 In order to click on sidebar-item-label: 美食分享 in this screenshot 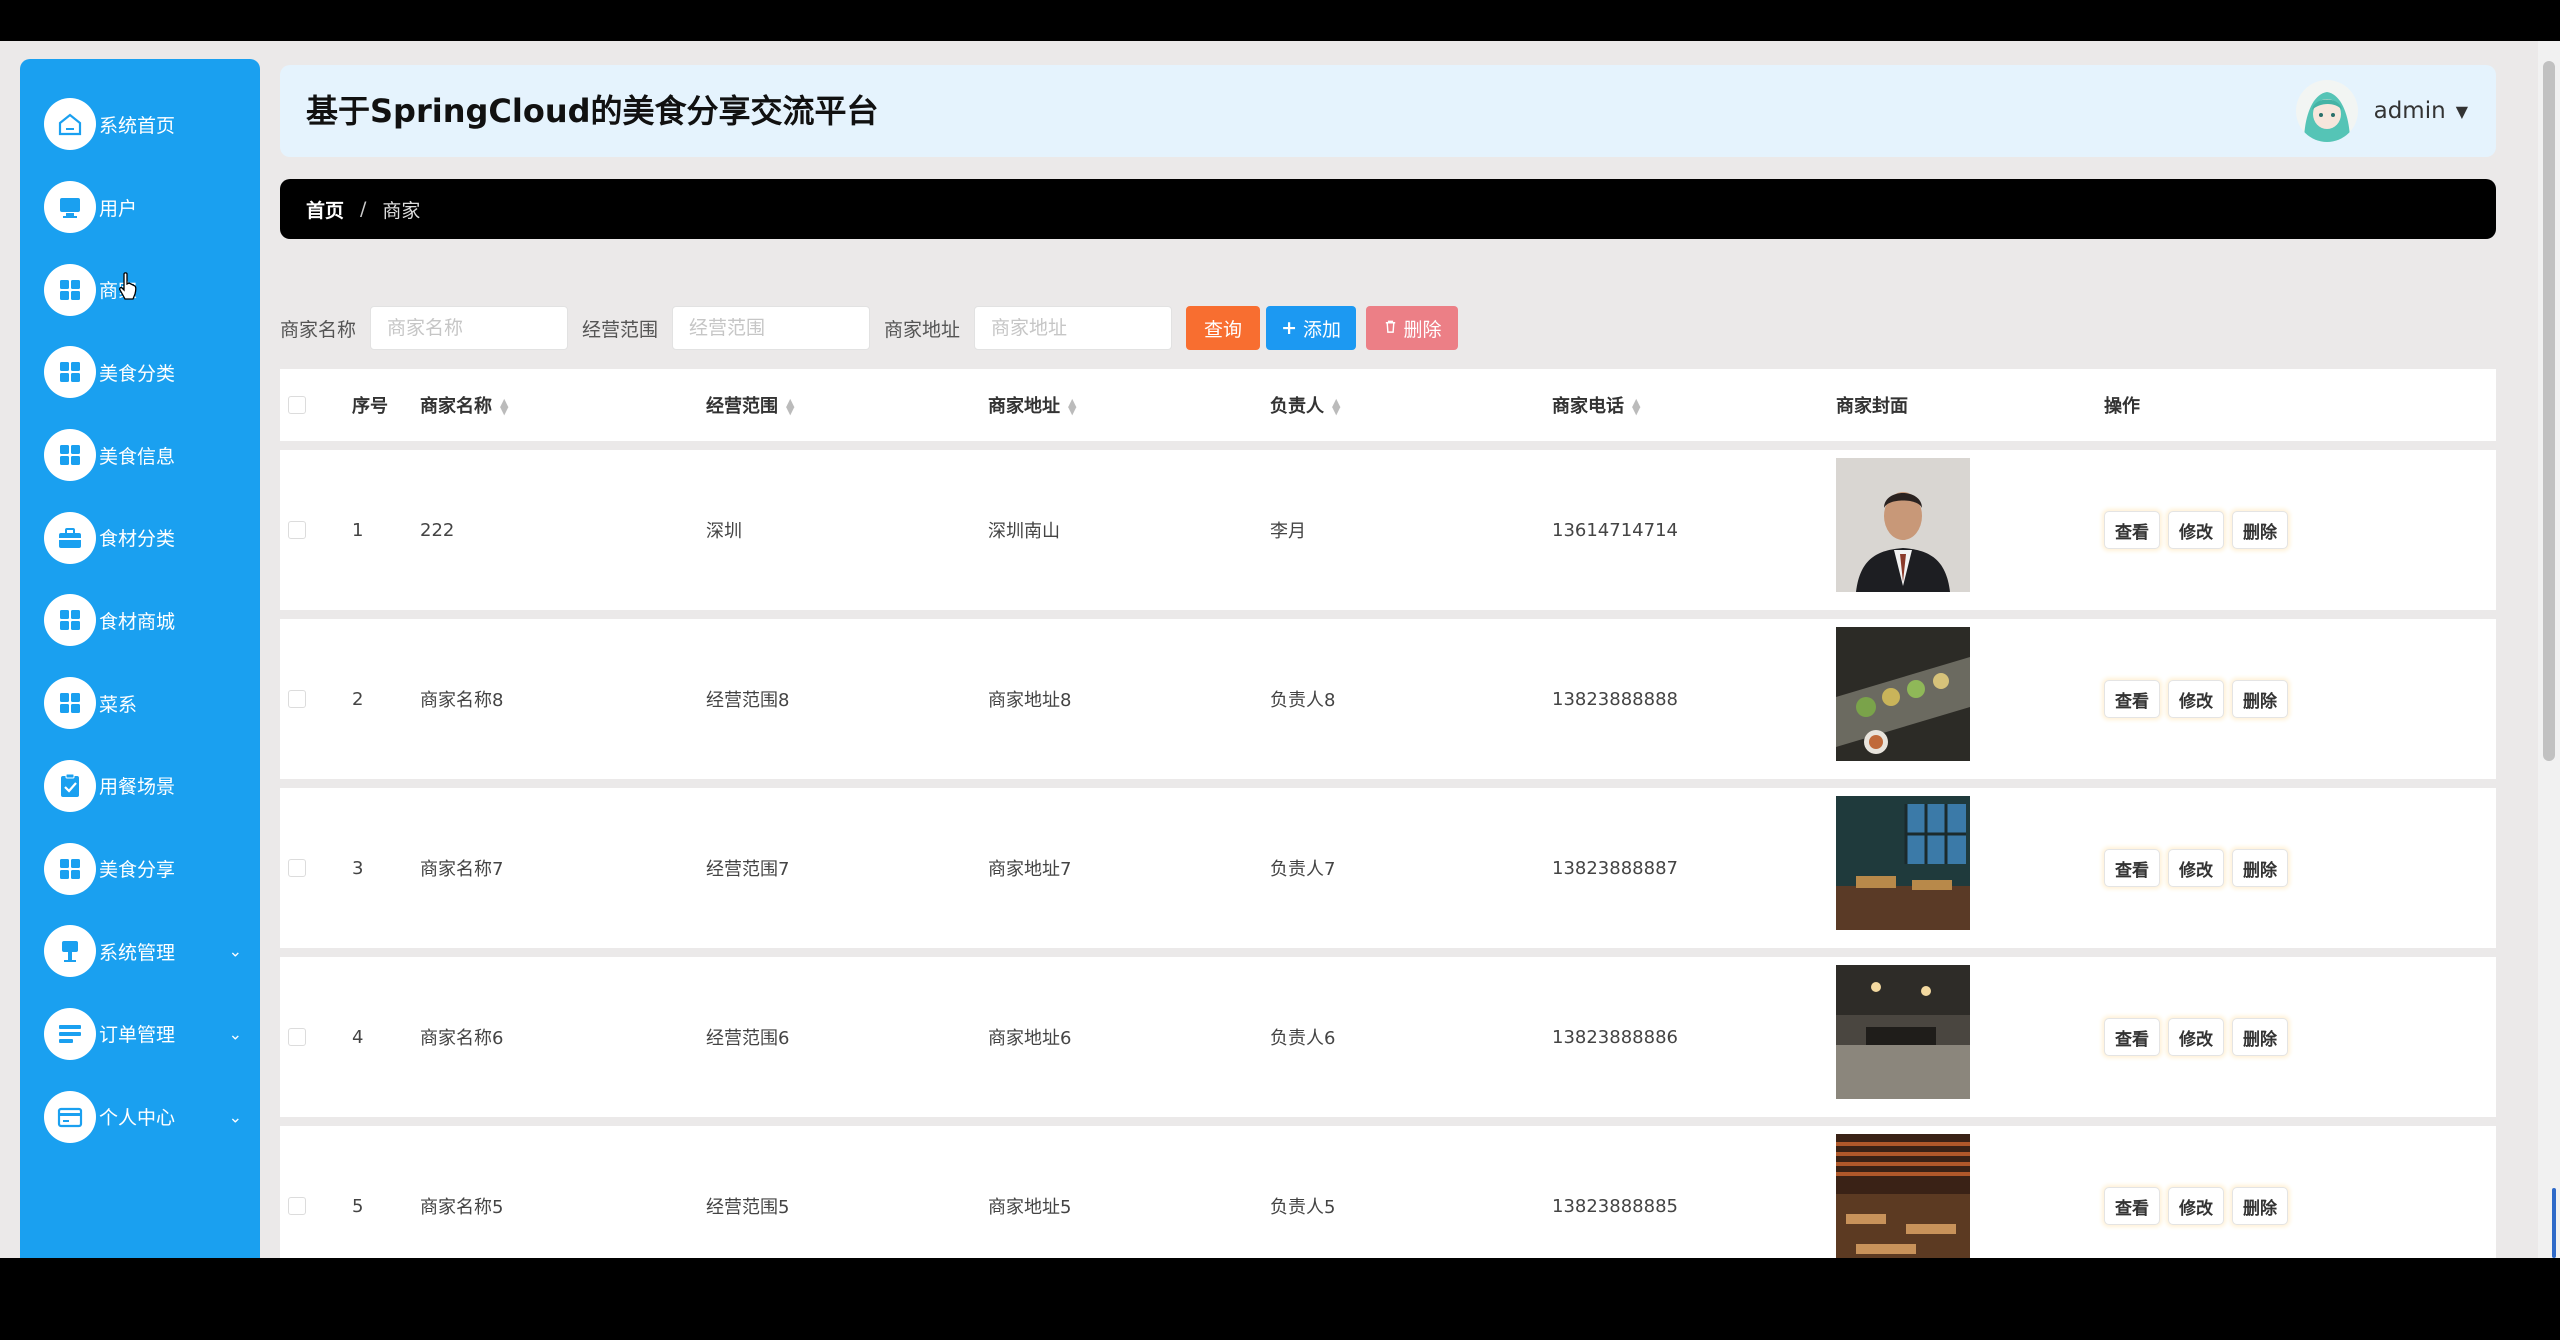, I will do `click(137, 870)`.